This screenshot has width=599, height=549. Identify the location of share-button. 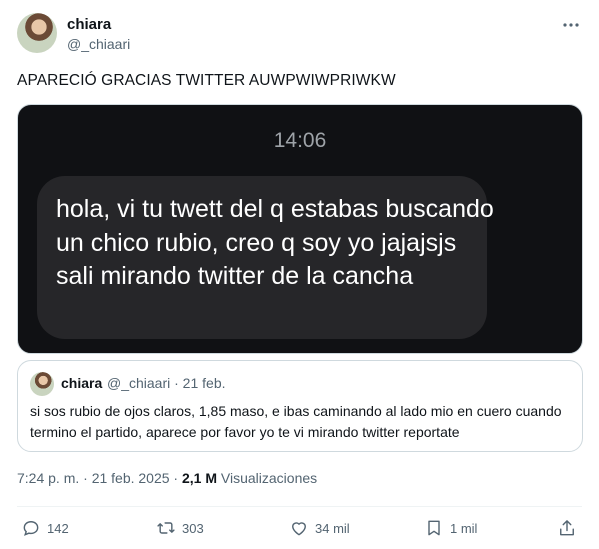
(567, 528).